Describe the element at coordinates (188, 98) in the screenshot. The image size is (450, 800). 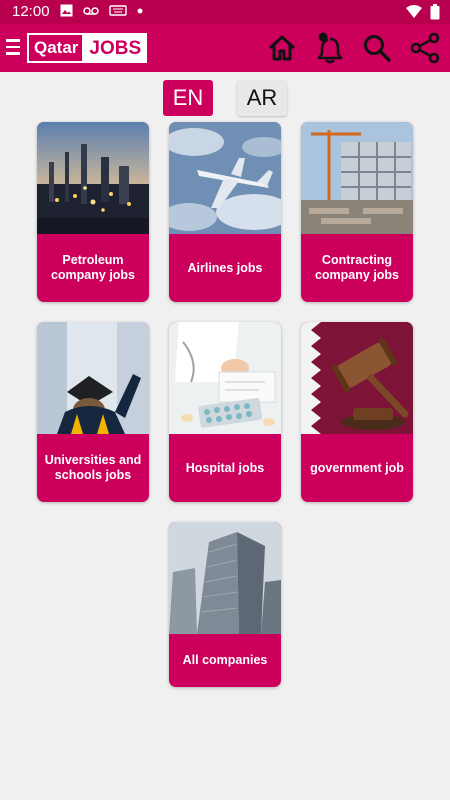
I see `language-en-button: EN` at that location.